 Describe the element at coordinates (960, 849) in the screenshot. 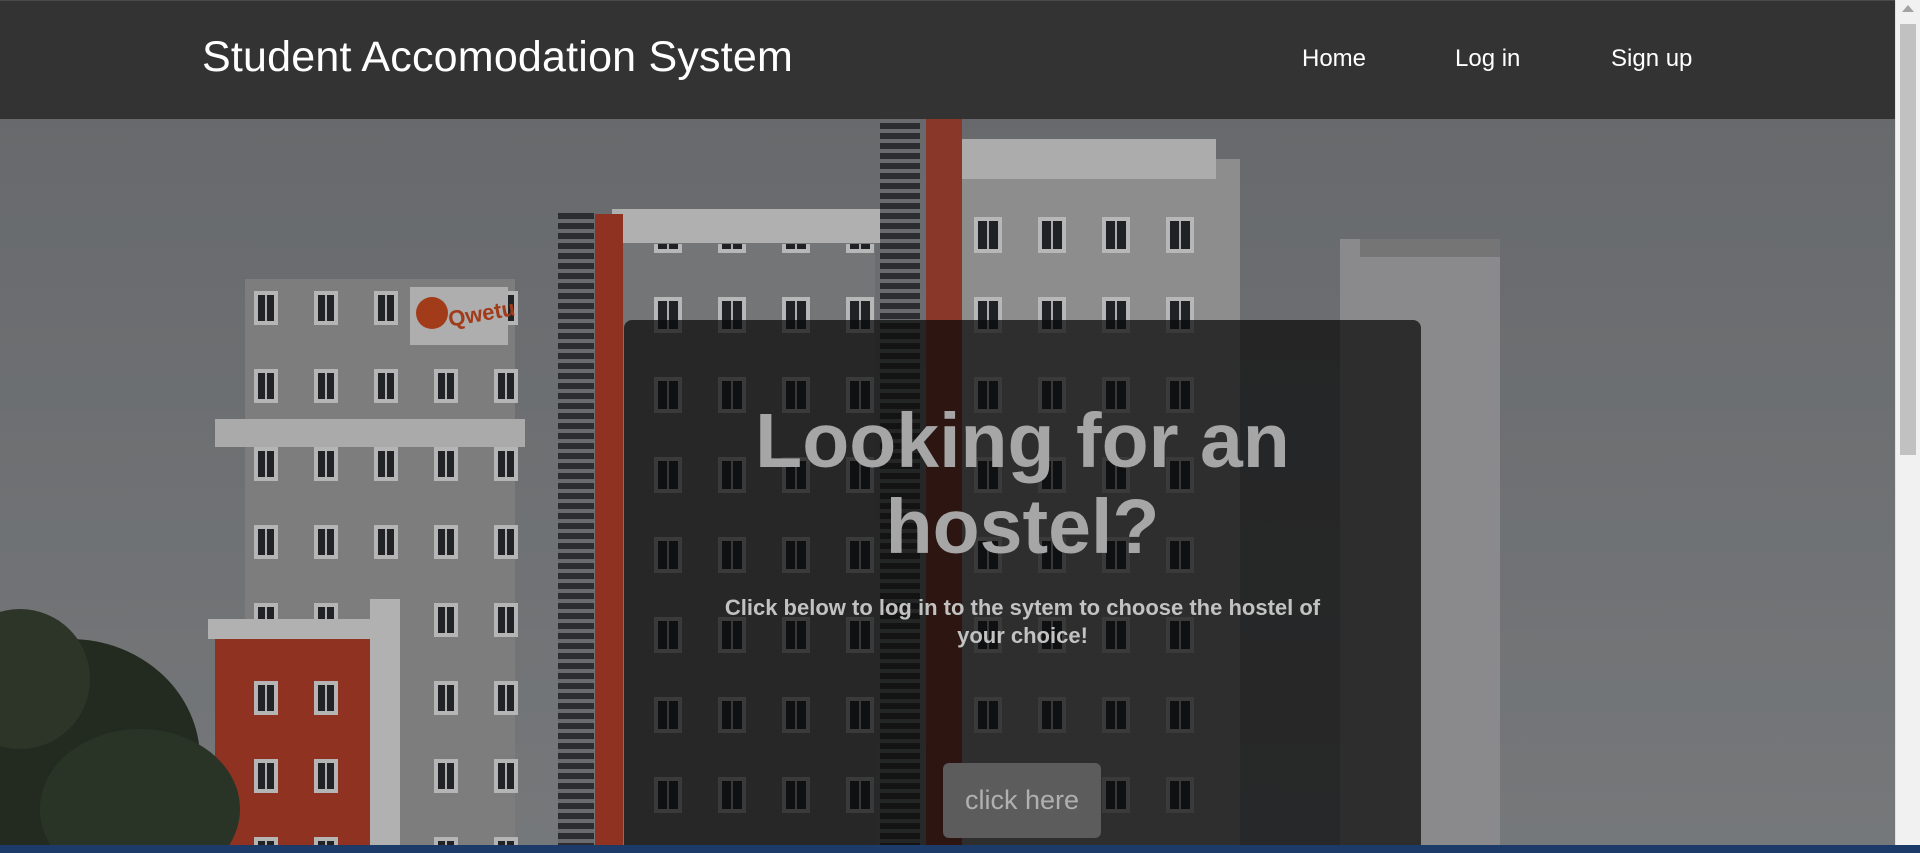

I see `taskbar-edge` at that location.